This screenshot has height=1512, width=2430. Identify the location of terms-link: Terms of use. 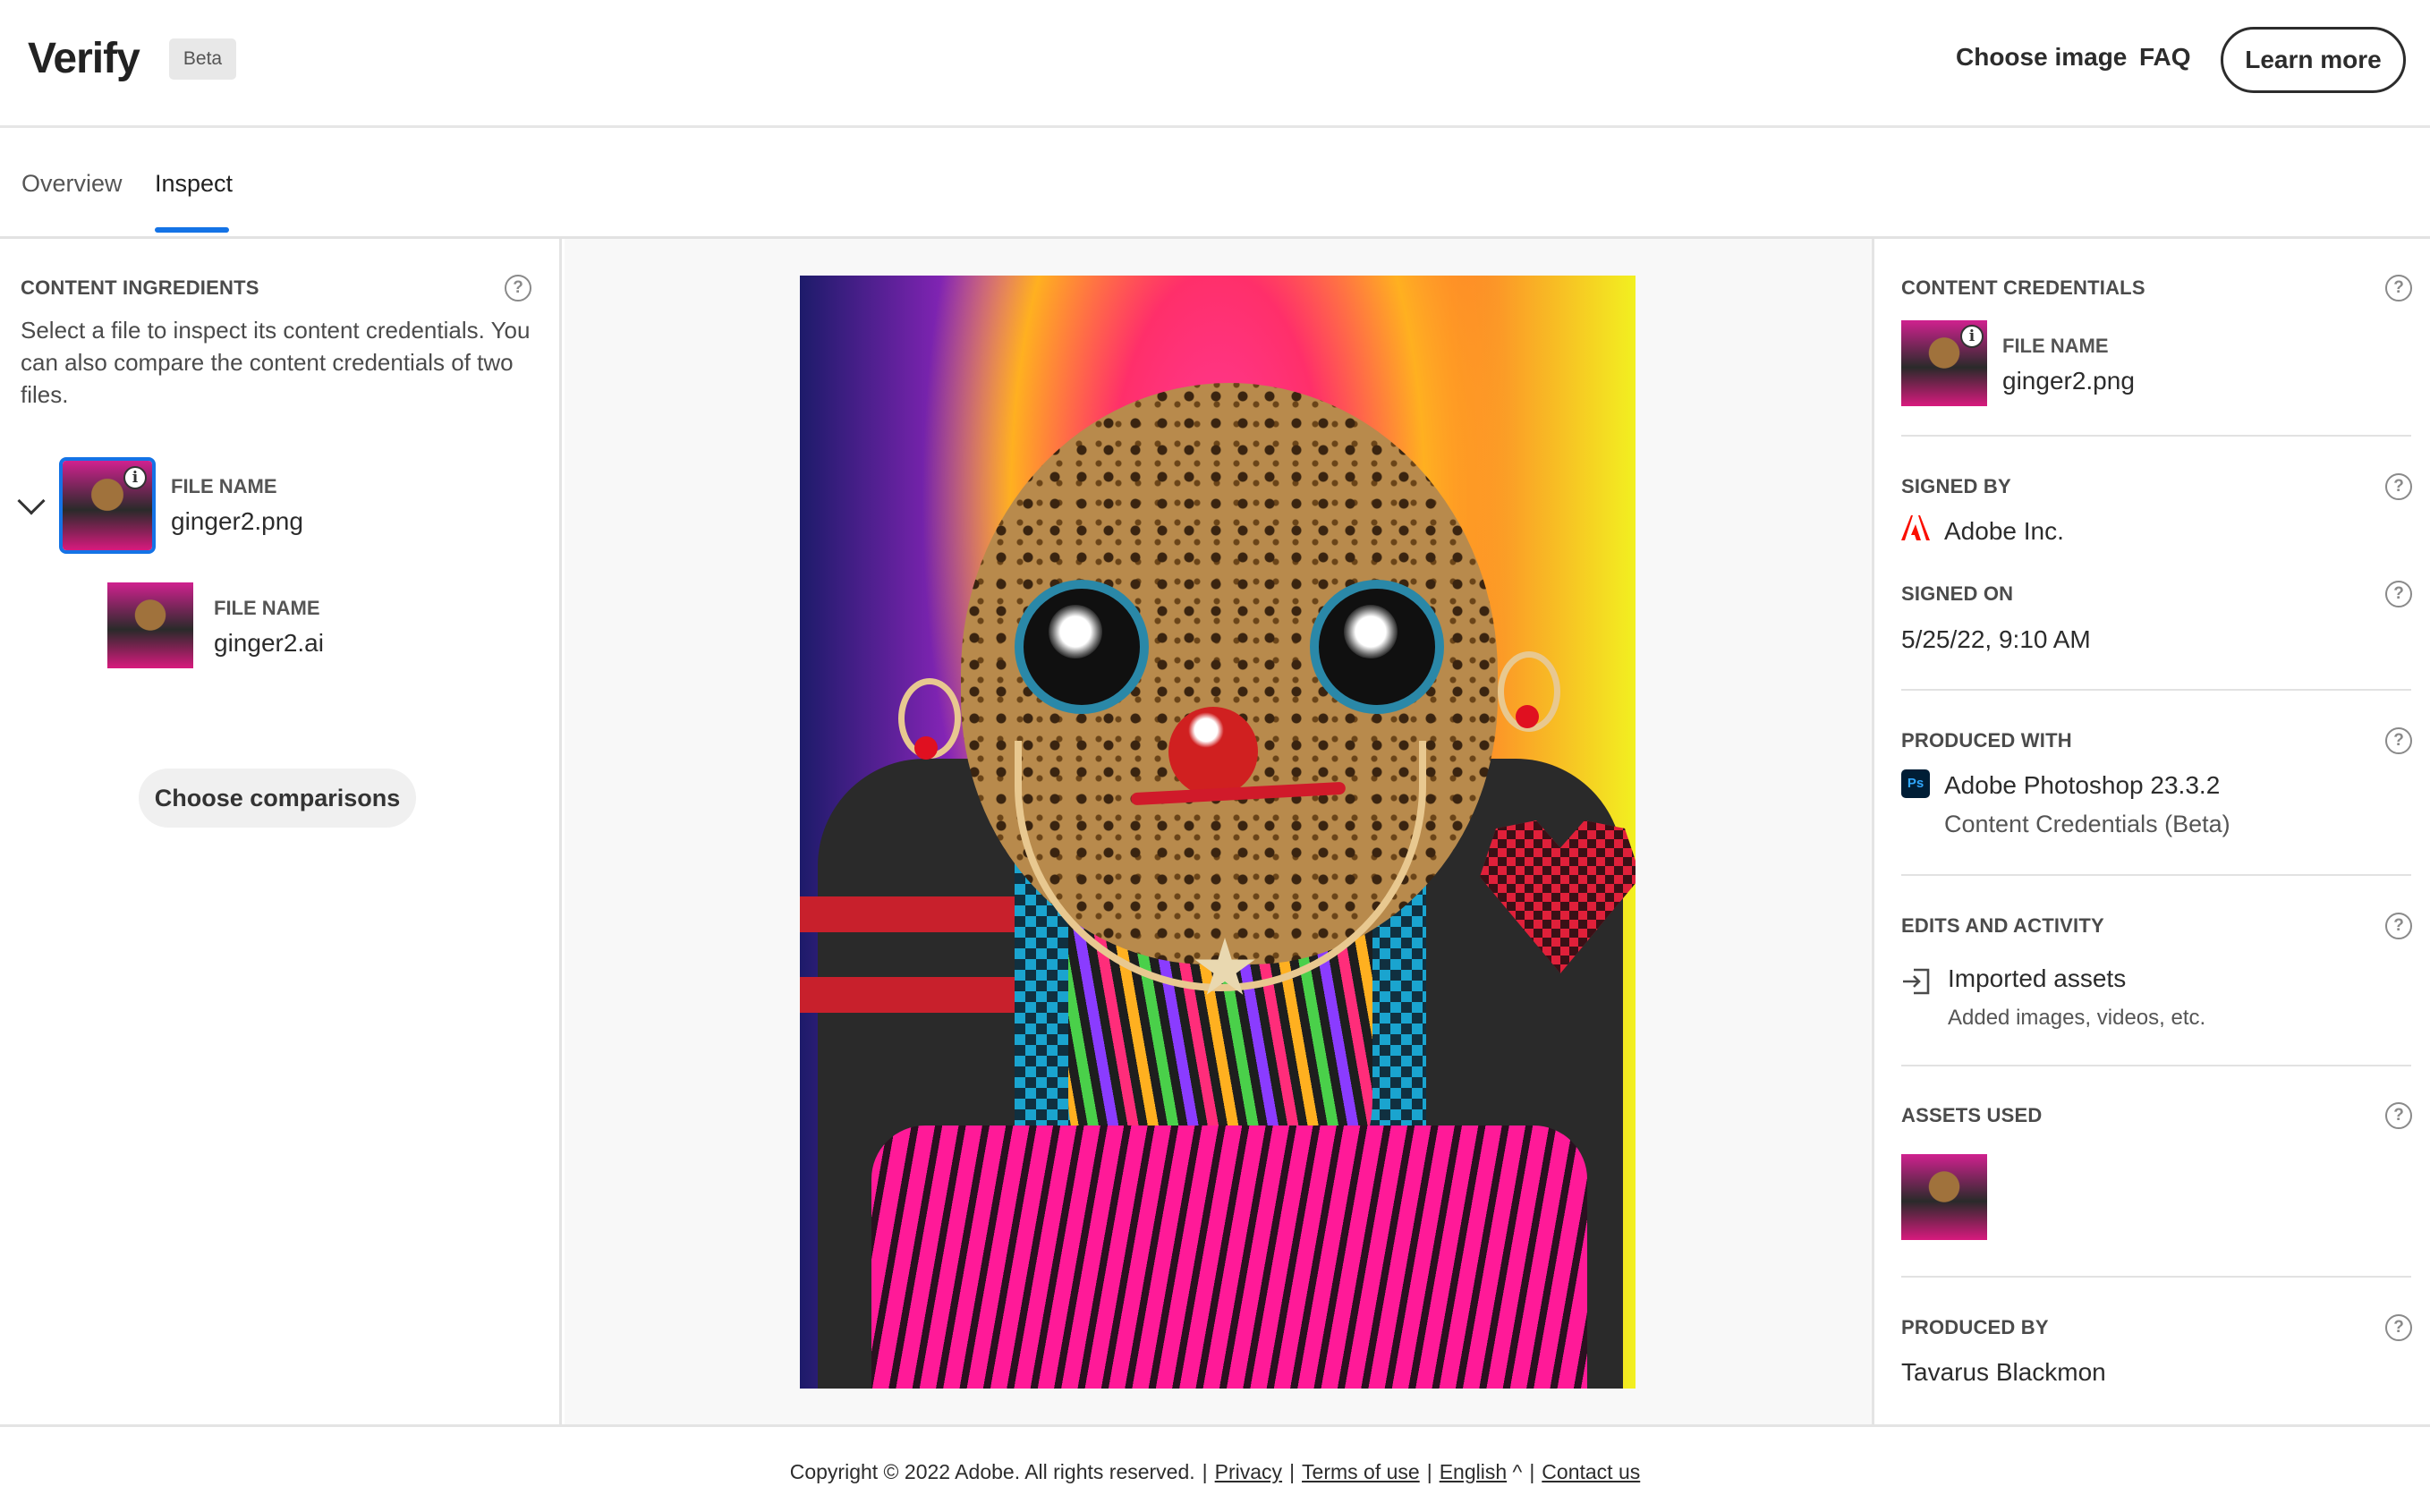
(1361, 1471).